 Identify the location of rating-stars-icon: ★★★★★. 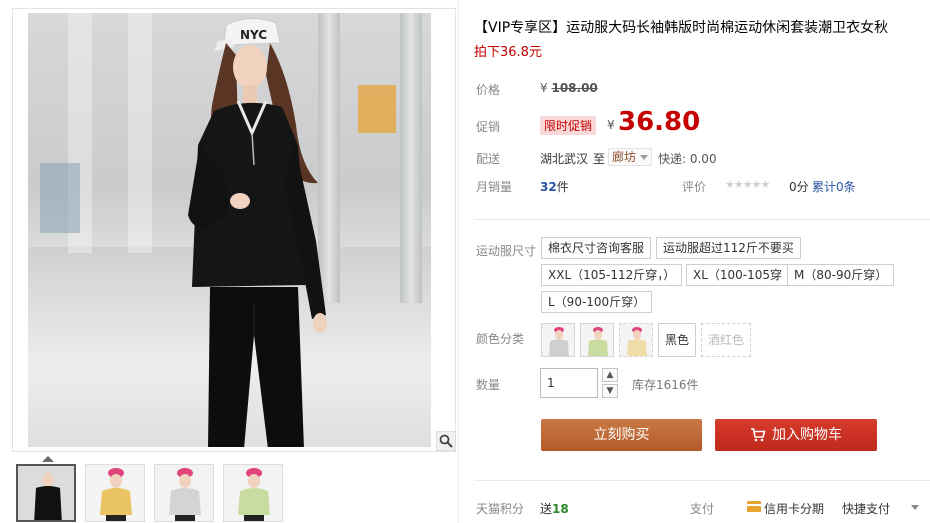
(747, 184).